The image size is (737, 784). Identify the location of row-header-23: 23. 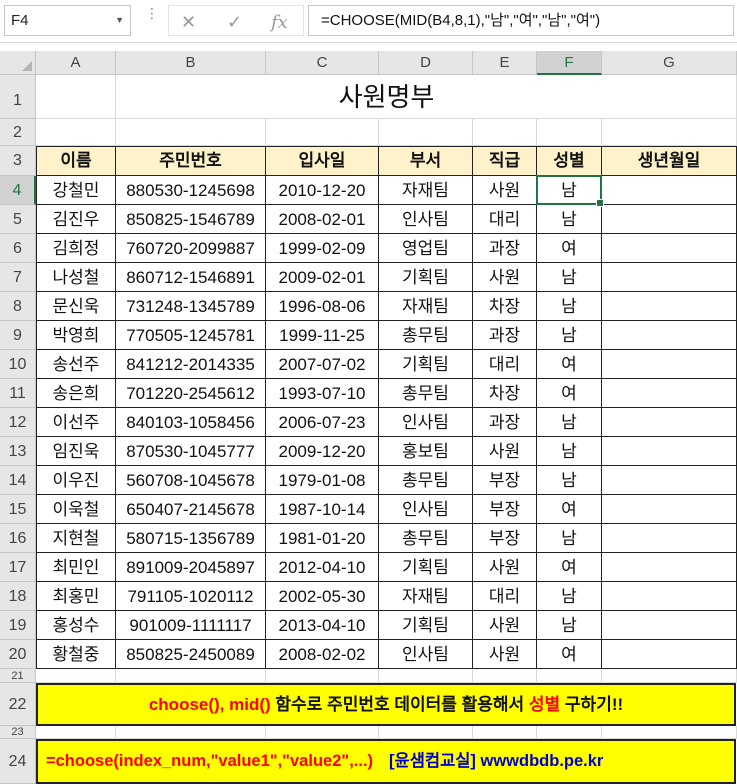
(18, 732).